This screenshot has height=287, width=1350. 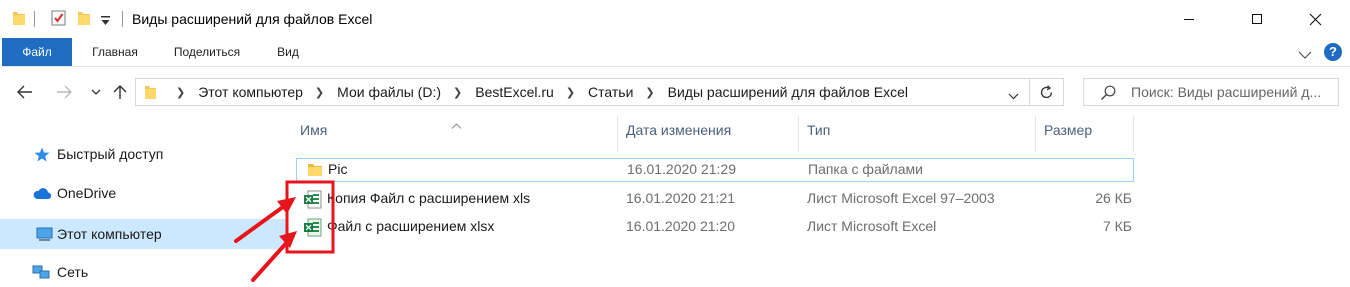 I want to click on recent-locations-button, so click(x=96, y=92).